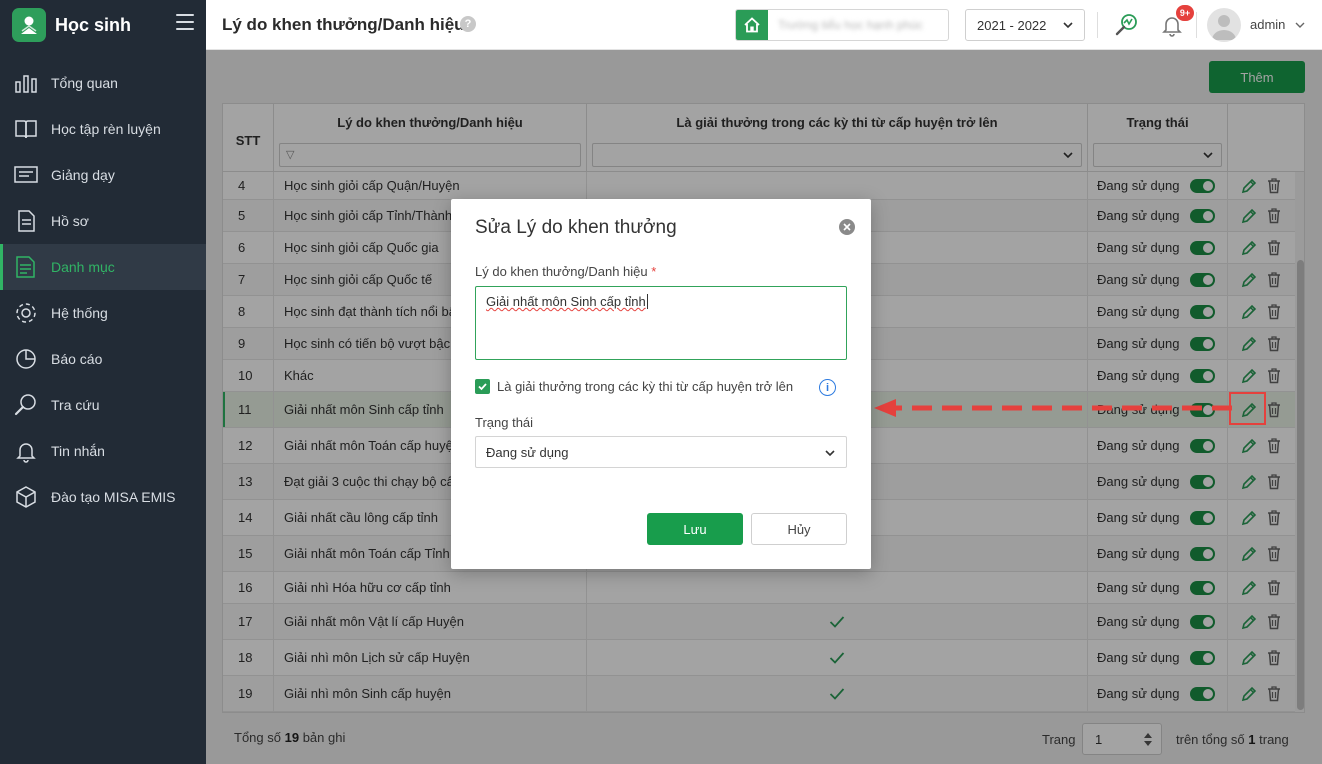  Describe the element at coordinates (26, 497) in the screenshot. I see `cube-icon` at that location.